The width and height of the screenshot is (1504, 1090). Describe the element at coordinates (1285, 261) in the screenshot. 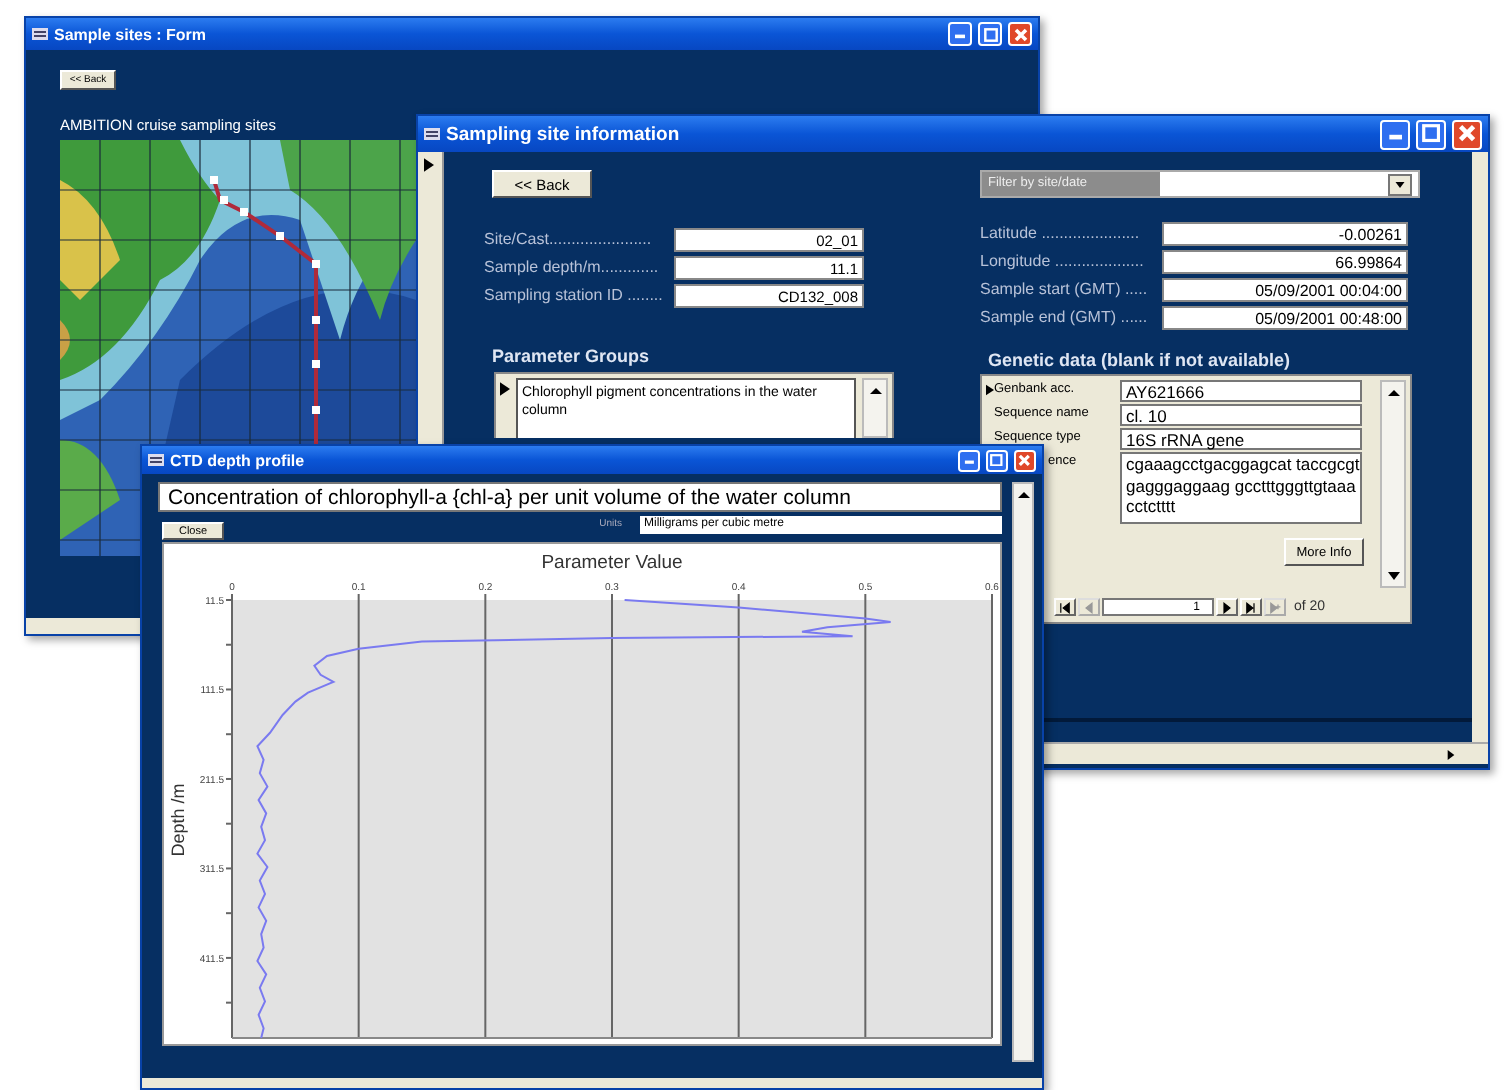

I see `value-field: 66.99864` at that location.